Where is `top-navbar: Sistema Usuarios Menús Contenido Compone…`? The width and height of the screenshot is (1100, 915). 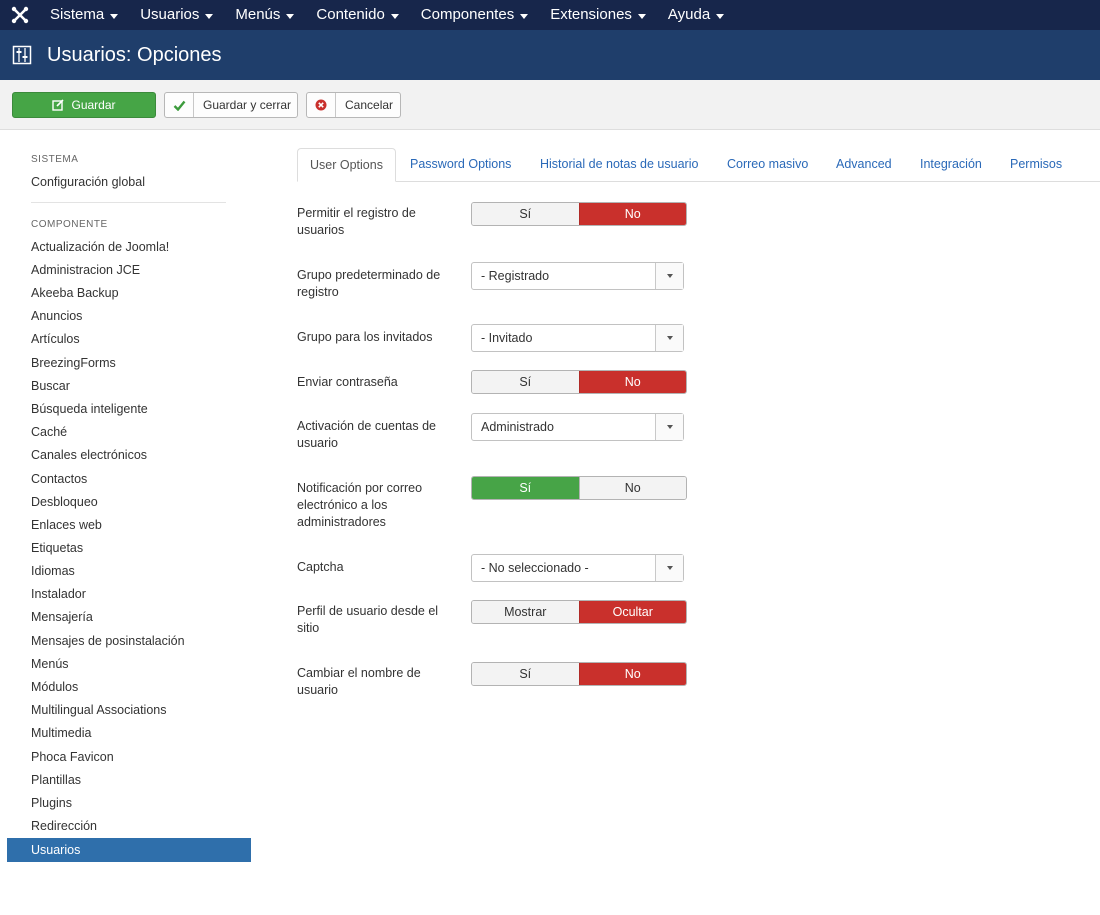
top-navbar: Sistema Usuarios Menús Contenido Compone… is located at coordinates (550, 15).